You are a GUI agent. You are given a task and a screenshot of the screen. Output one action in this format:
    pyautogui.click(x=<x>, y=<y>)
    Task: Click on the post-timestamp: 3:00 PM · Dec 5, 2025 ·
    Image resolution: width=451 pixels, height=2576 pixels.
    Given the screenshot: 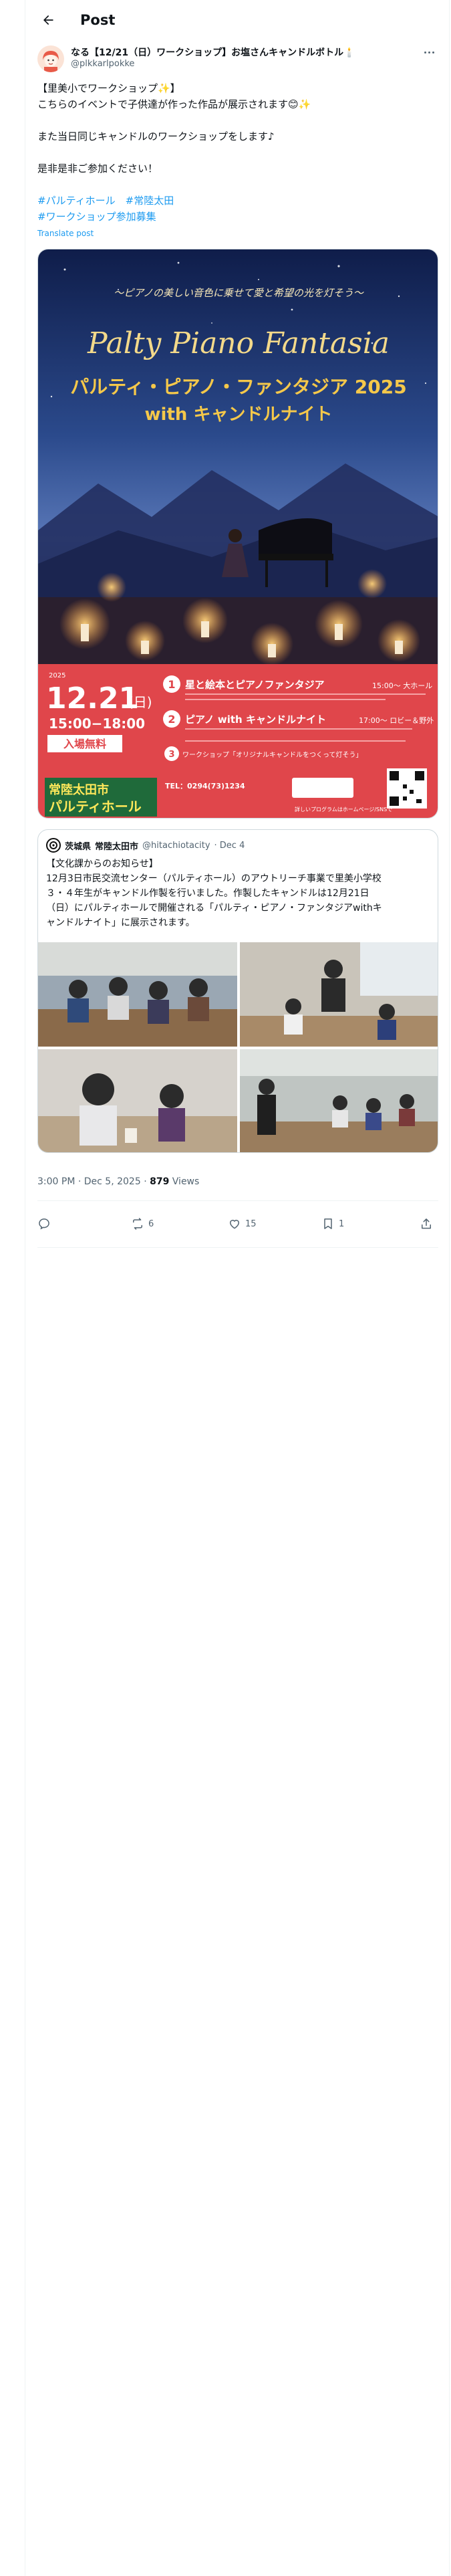 What is the action you would take?
    pyautogui.click(x=93, y=1181)
    